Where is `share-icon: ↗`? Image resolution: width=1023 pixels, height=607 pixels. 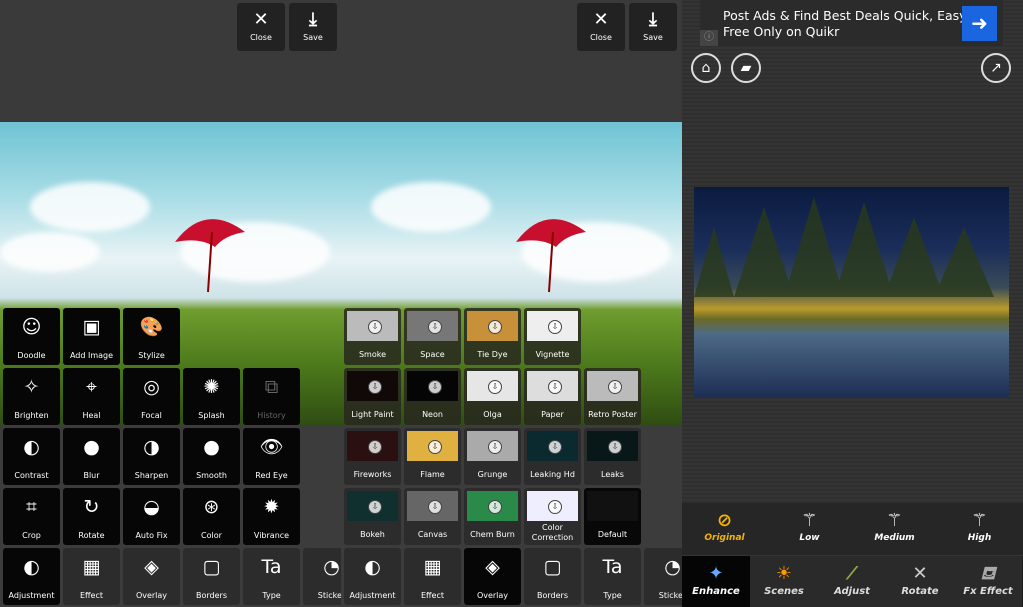
share-icon: ↗ is located at coordinates (996, 68).